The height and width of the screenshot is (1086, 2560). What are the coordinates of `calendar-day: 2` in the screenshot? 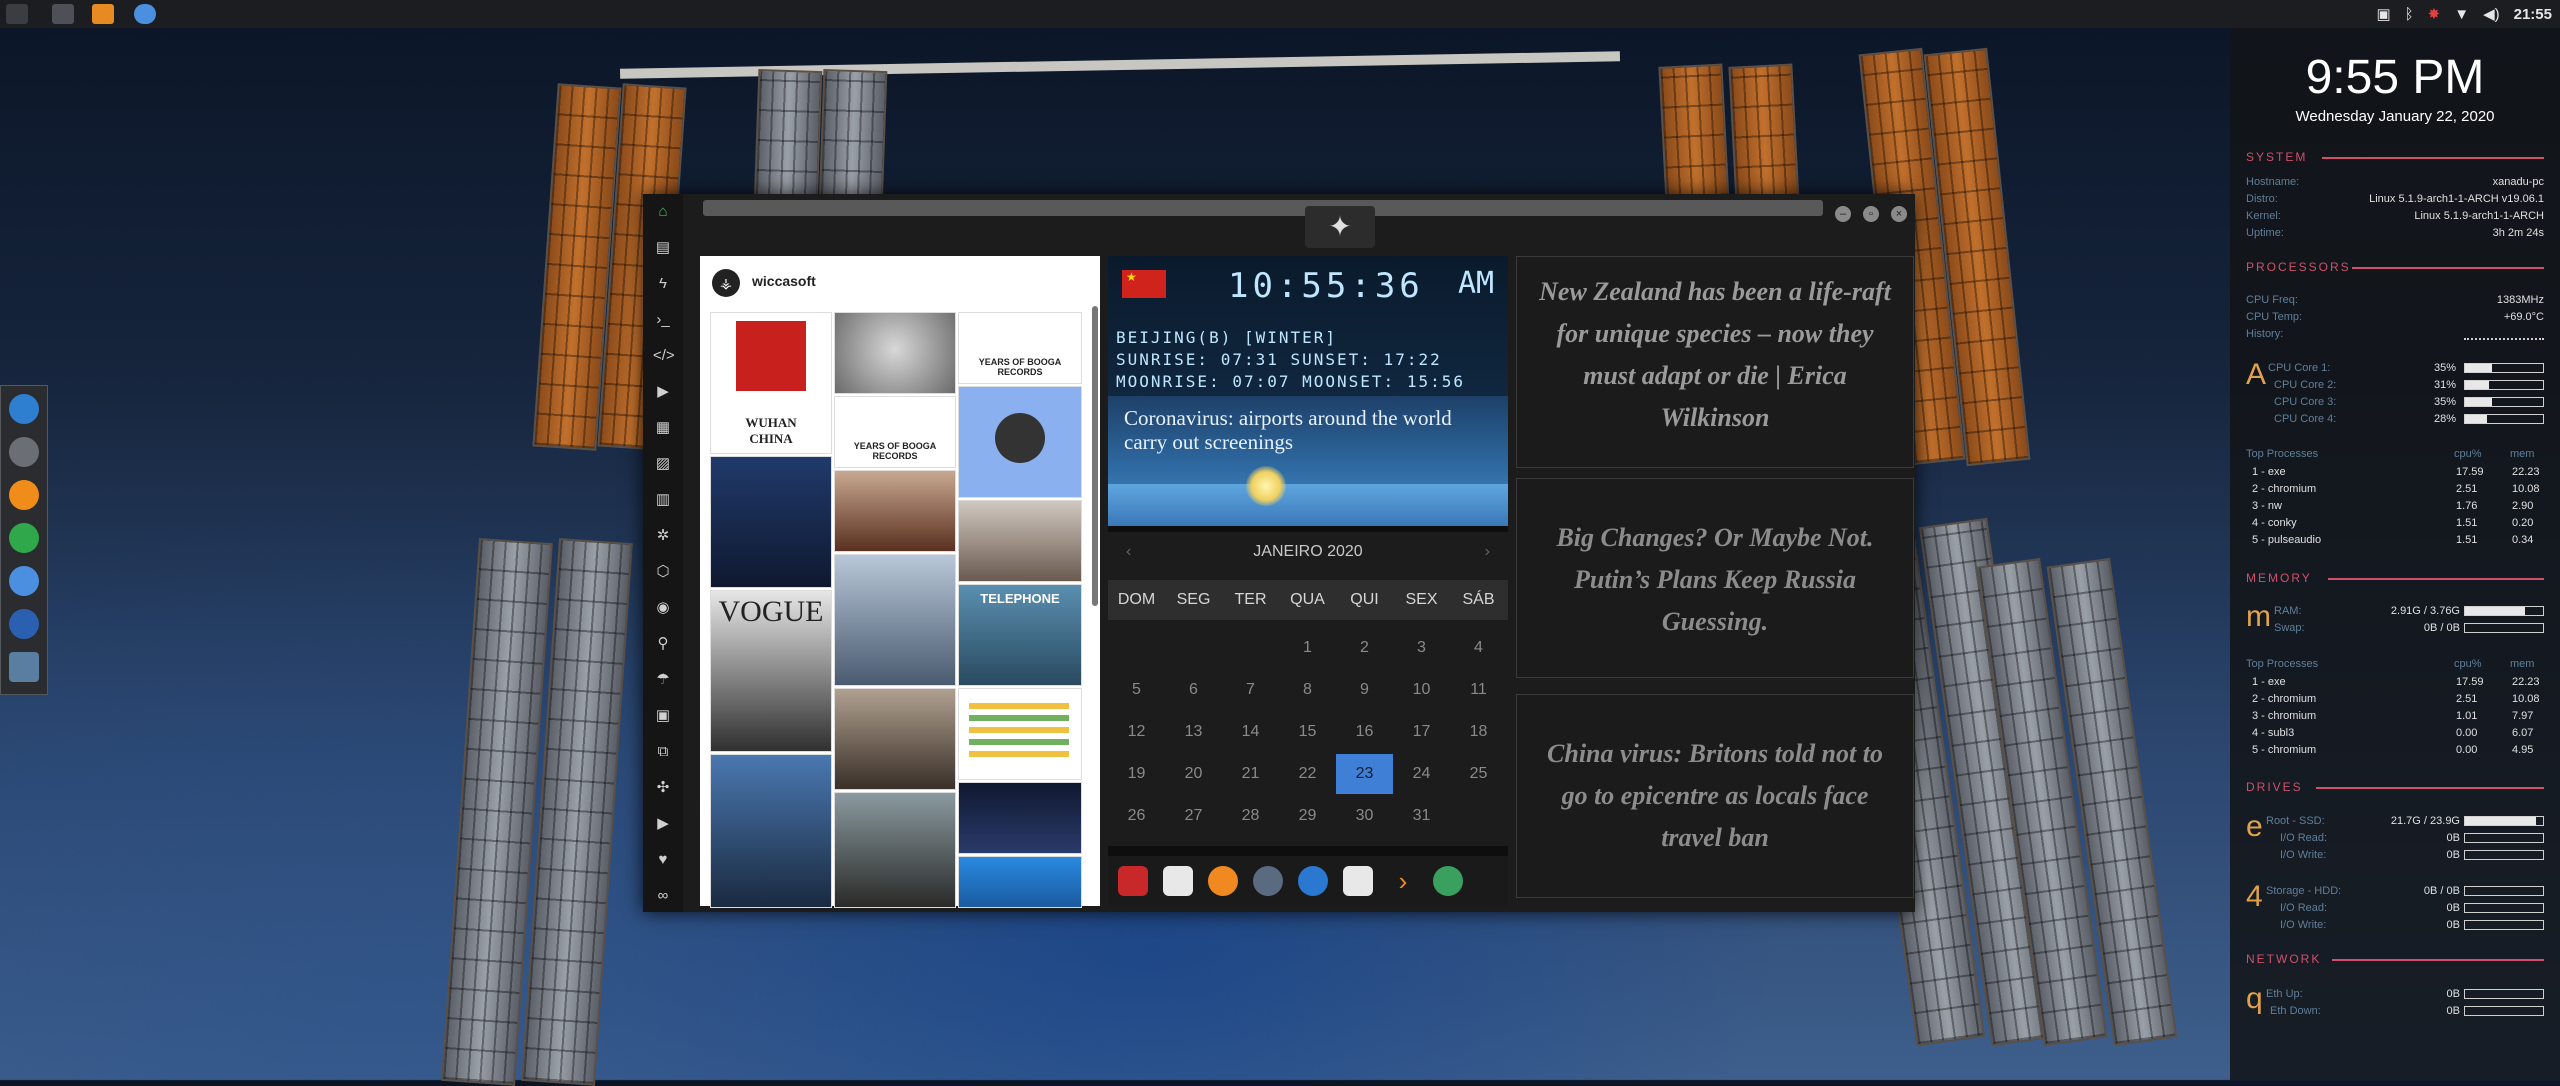 It's located at (1364, 648).